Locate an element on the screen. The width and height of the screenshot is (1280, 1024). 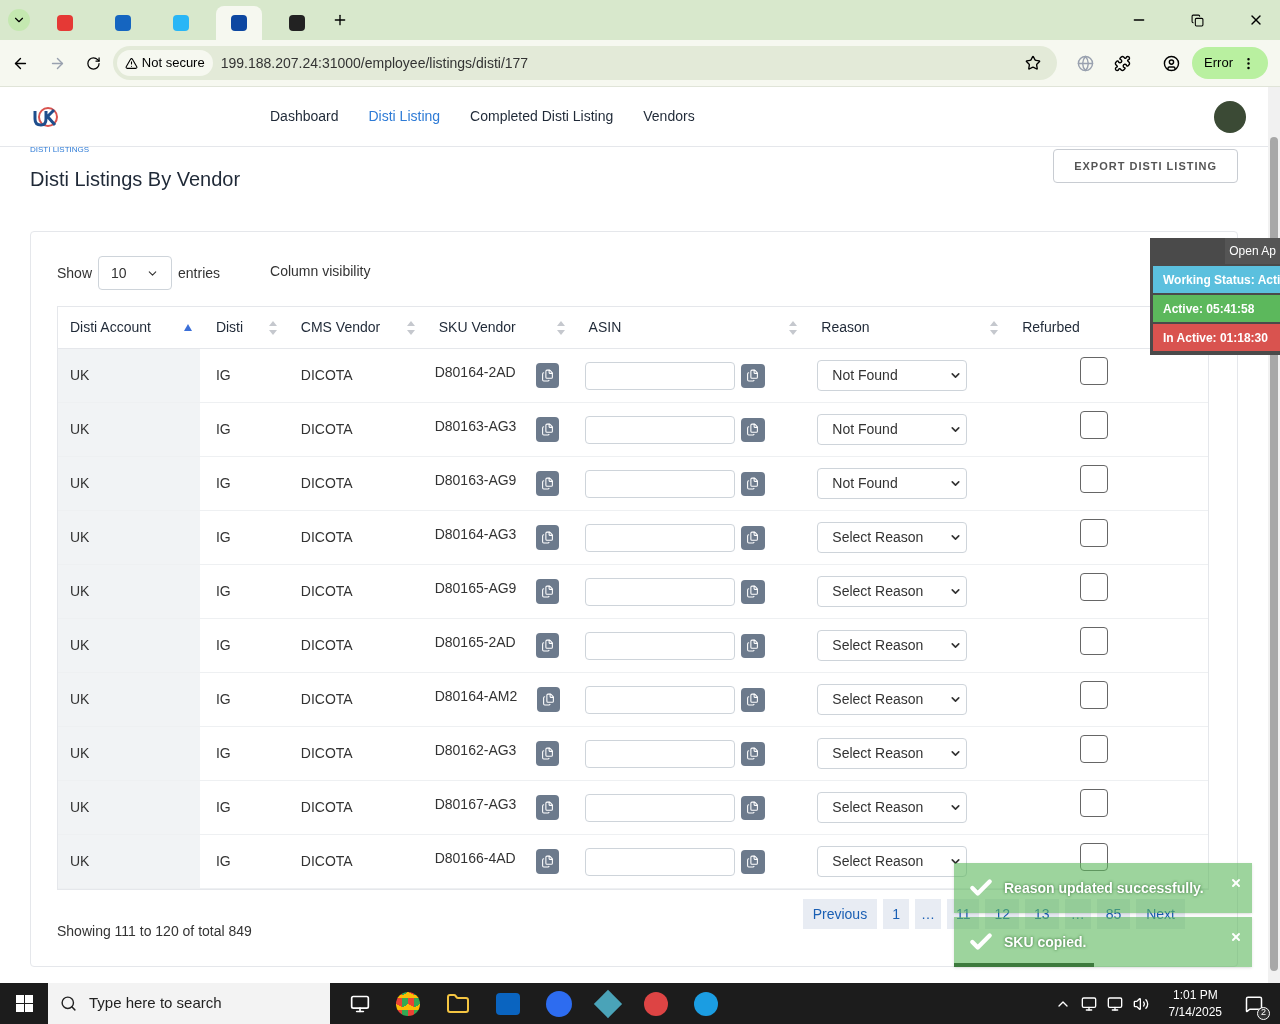
pagination-button: 1 is located at coordinates (896, 914).